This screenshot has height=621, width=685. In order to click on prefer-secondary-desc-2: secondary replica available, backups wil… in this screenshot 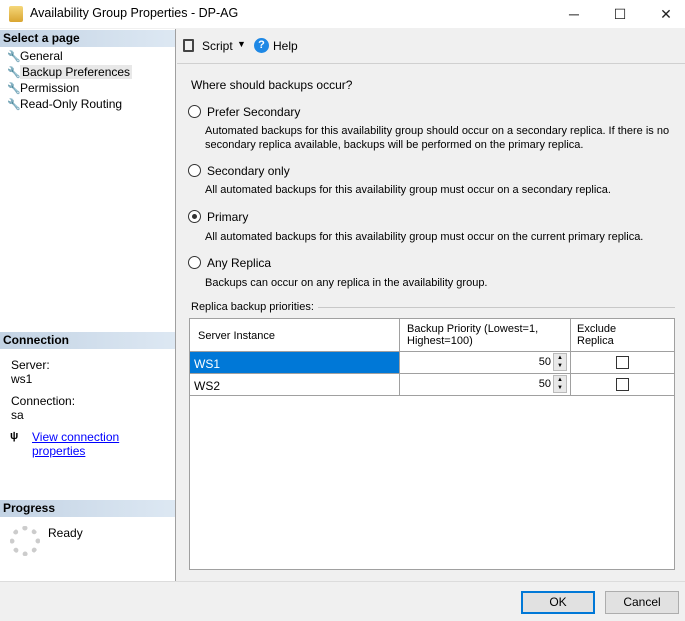, I will do `click(394, 145)`.